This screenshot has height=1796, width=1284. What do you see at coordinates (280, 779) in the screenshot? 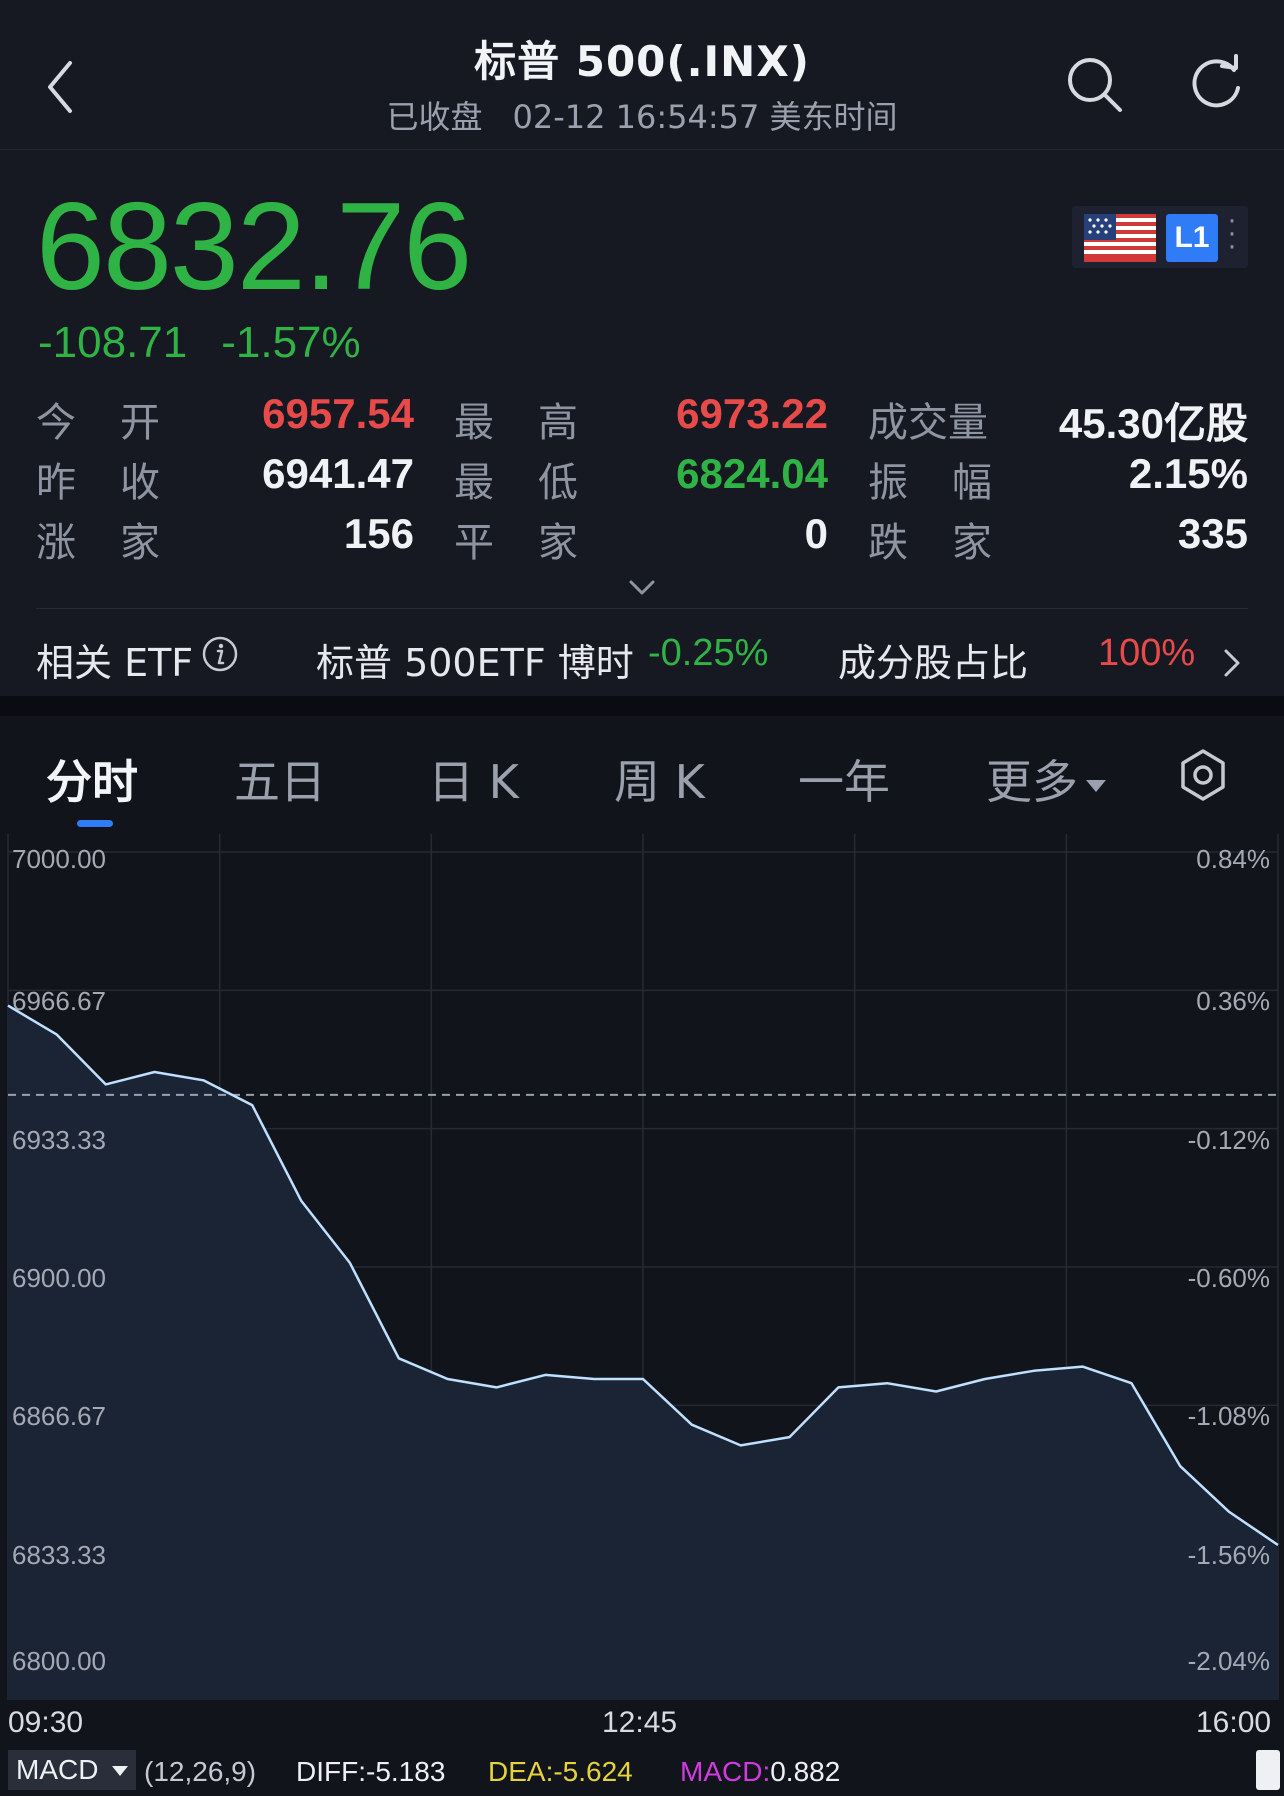
I see `tab-five-day: 五日` at bounding box center [280, 779].